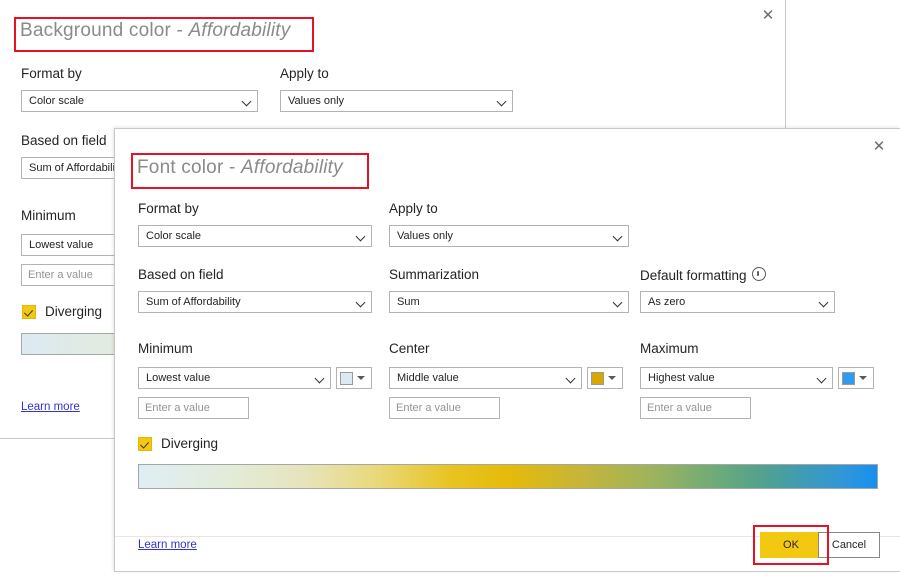  What do you see at coordinates (239, 30) in the screenshot?
I see `background-dialog-title-field: Affordability` at bounding box center [239, 30].